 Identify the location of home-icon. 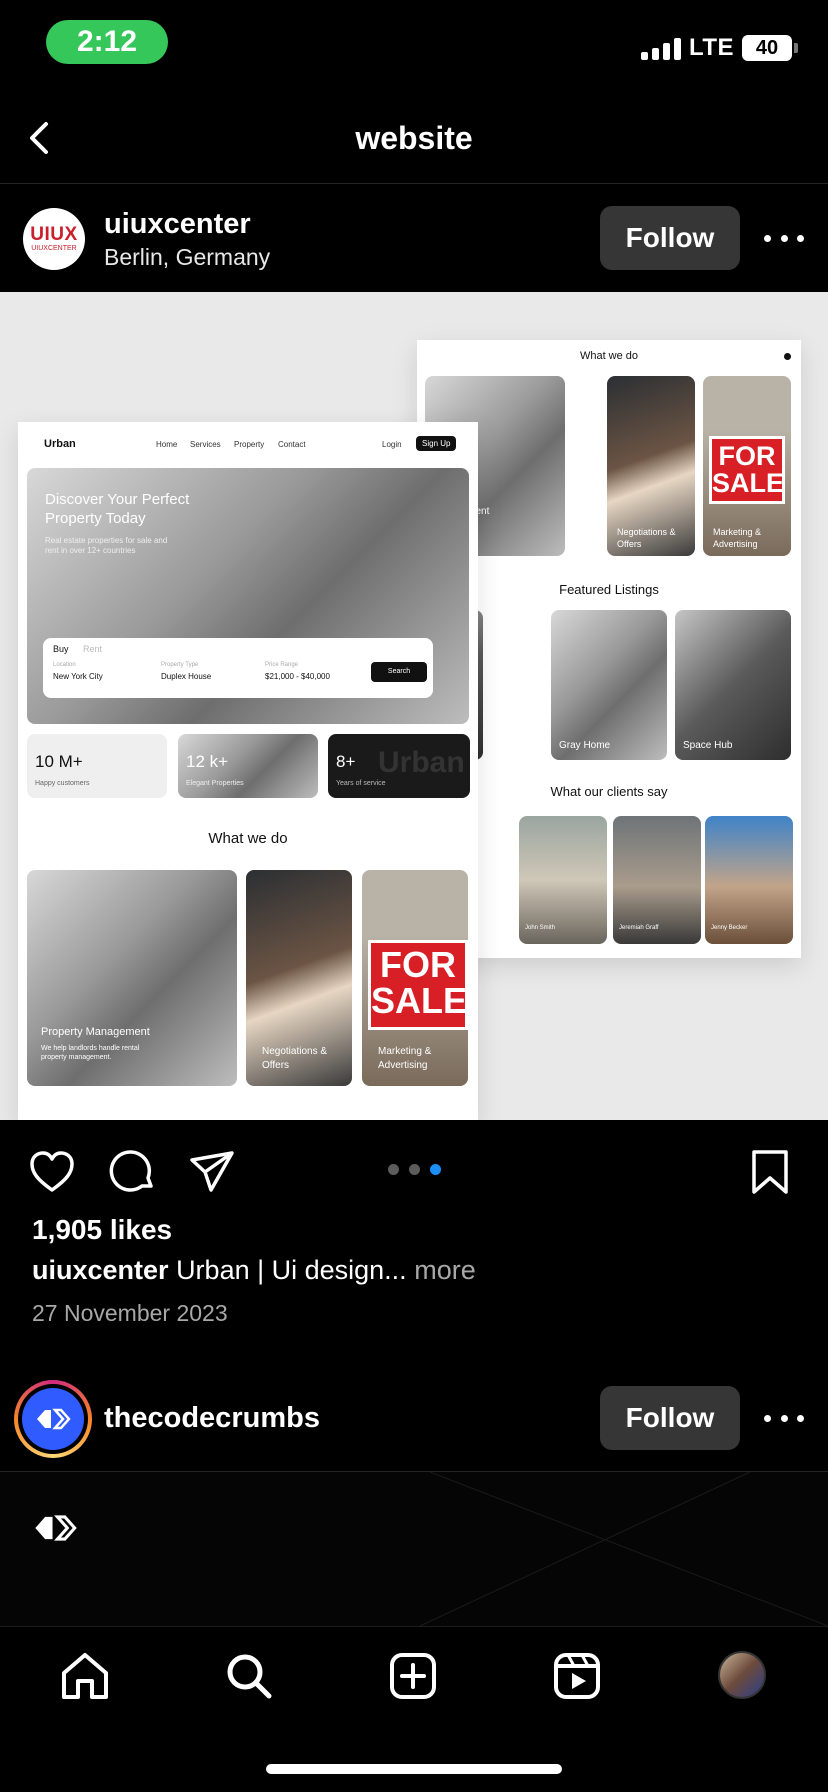
(85, 1676).